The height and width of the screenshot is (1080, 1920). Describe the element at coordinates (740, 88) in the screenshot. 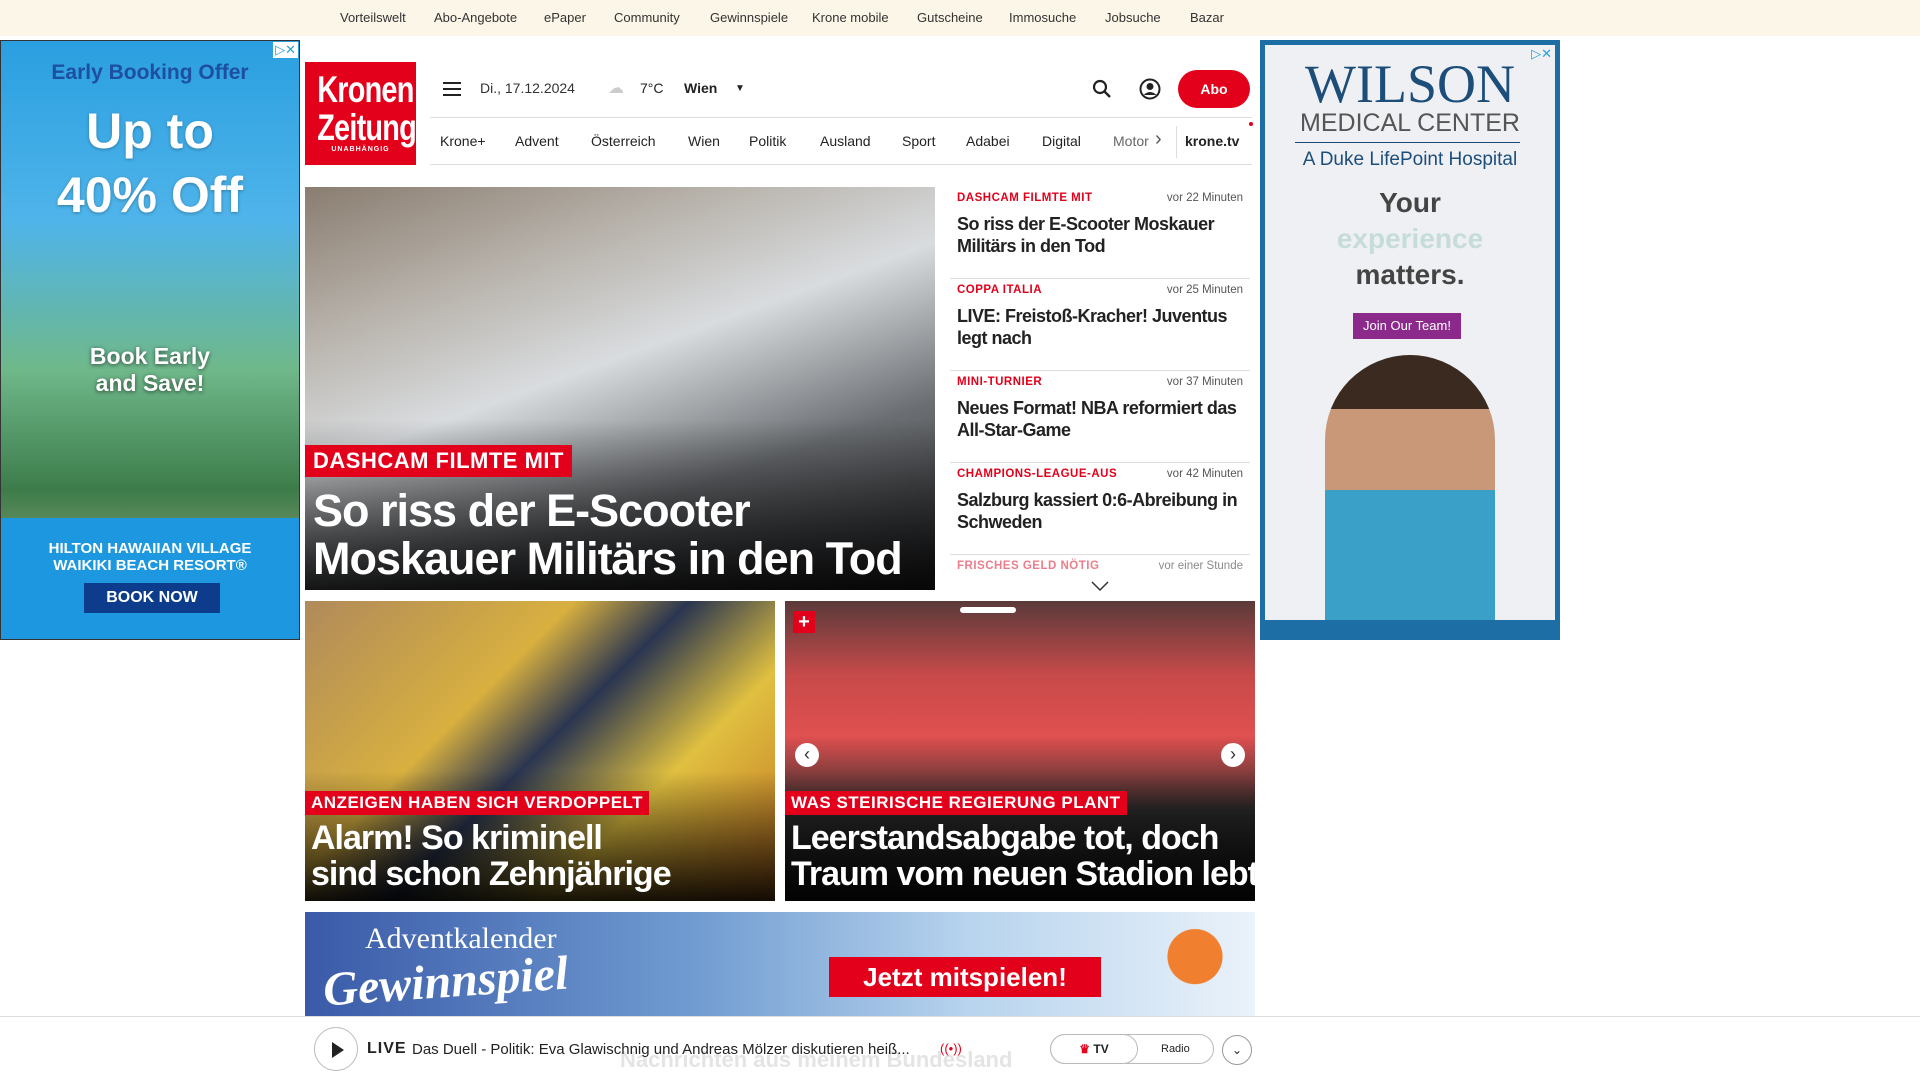

I see `chevron-down-icon: ▼` at that location.